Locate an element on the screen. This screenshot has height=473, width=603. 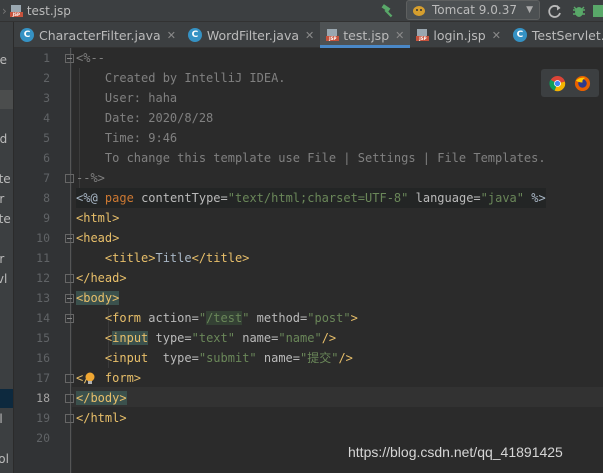
project-tree-selection is located at coordinates (6, 398).